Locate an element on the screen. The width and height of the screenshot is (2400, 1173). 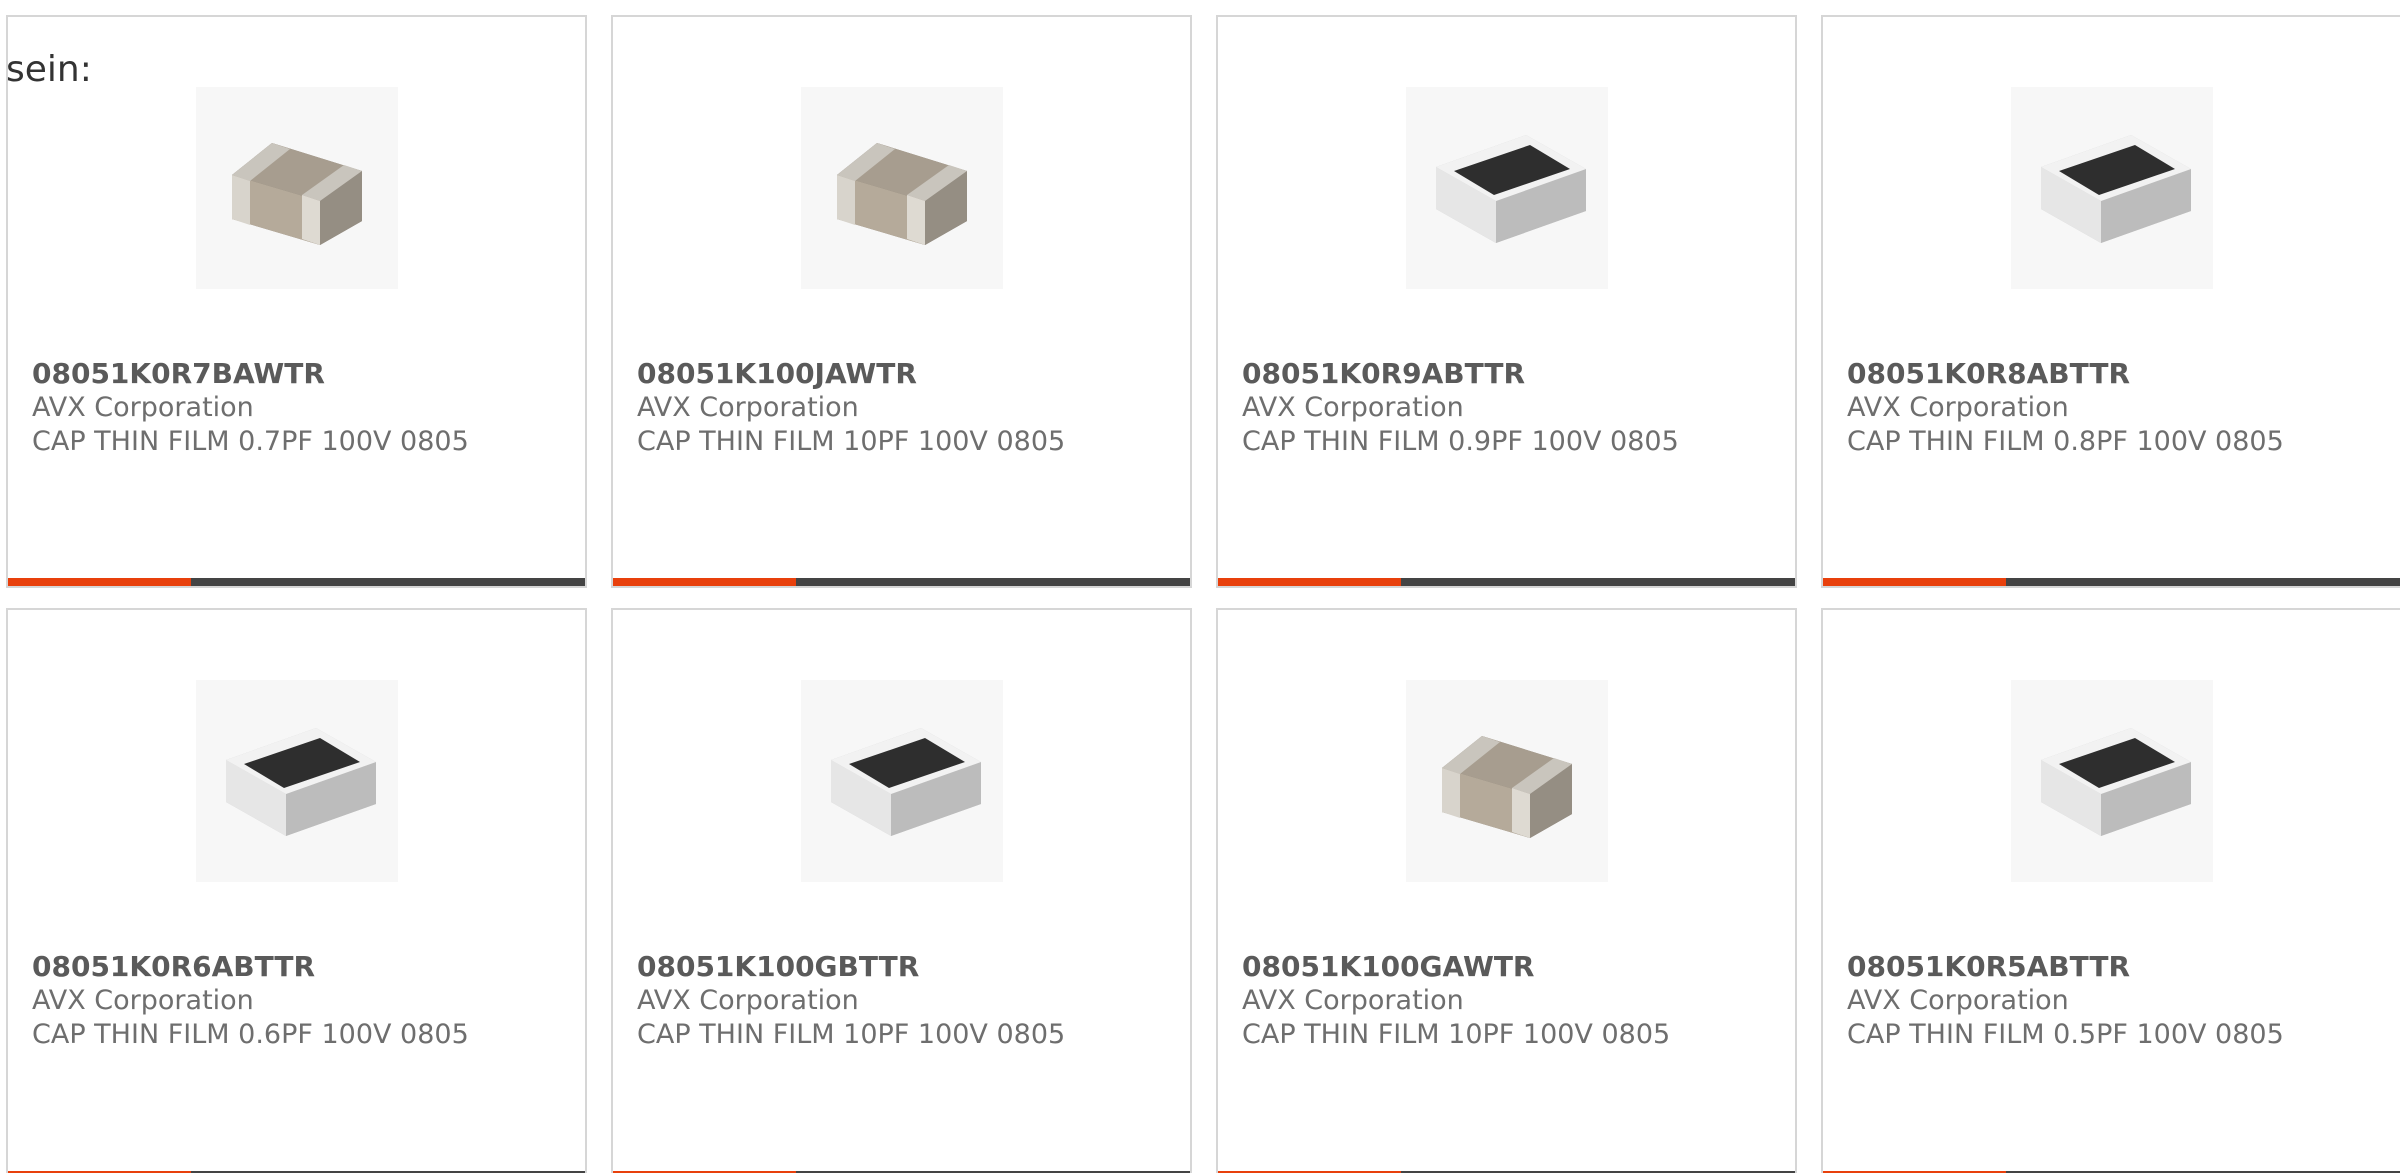
part-number: 08051K100JAWTR is located at coordinates (907, 374).